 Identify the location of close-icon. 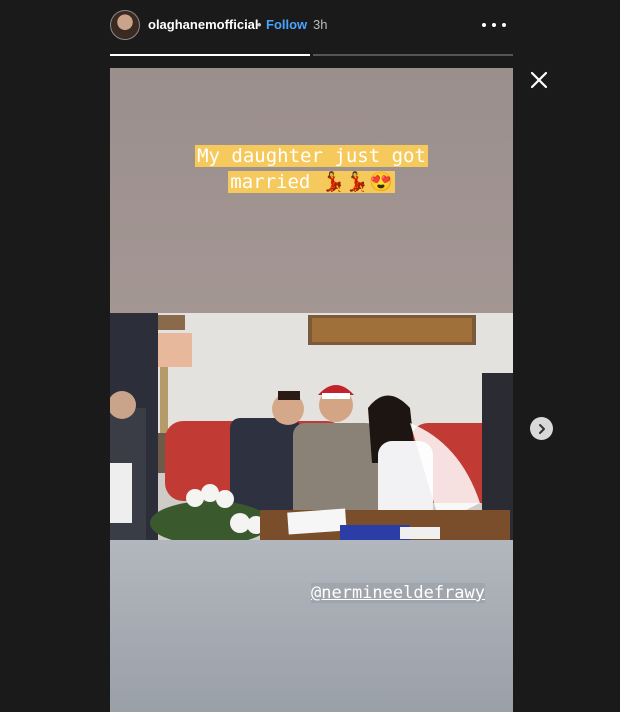
(539, 80).